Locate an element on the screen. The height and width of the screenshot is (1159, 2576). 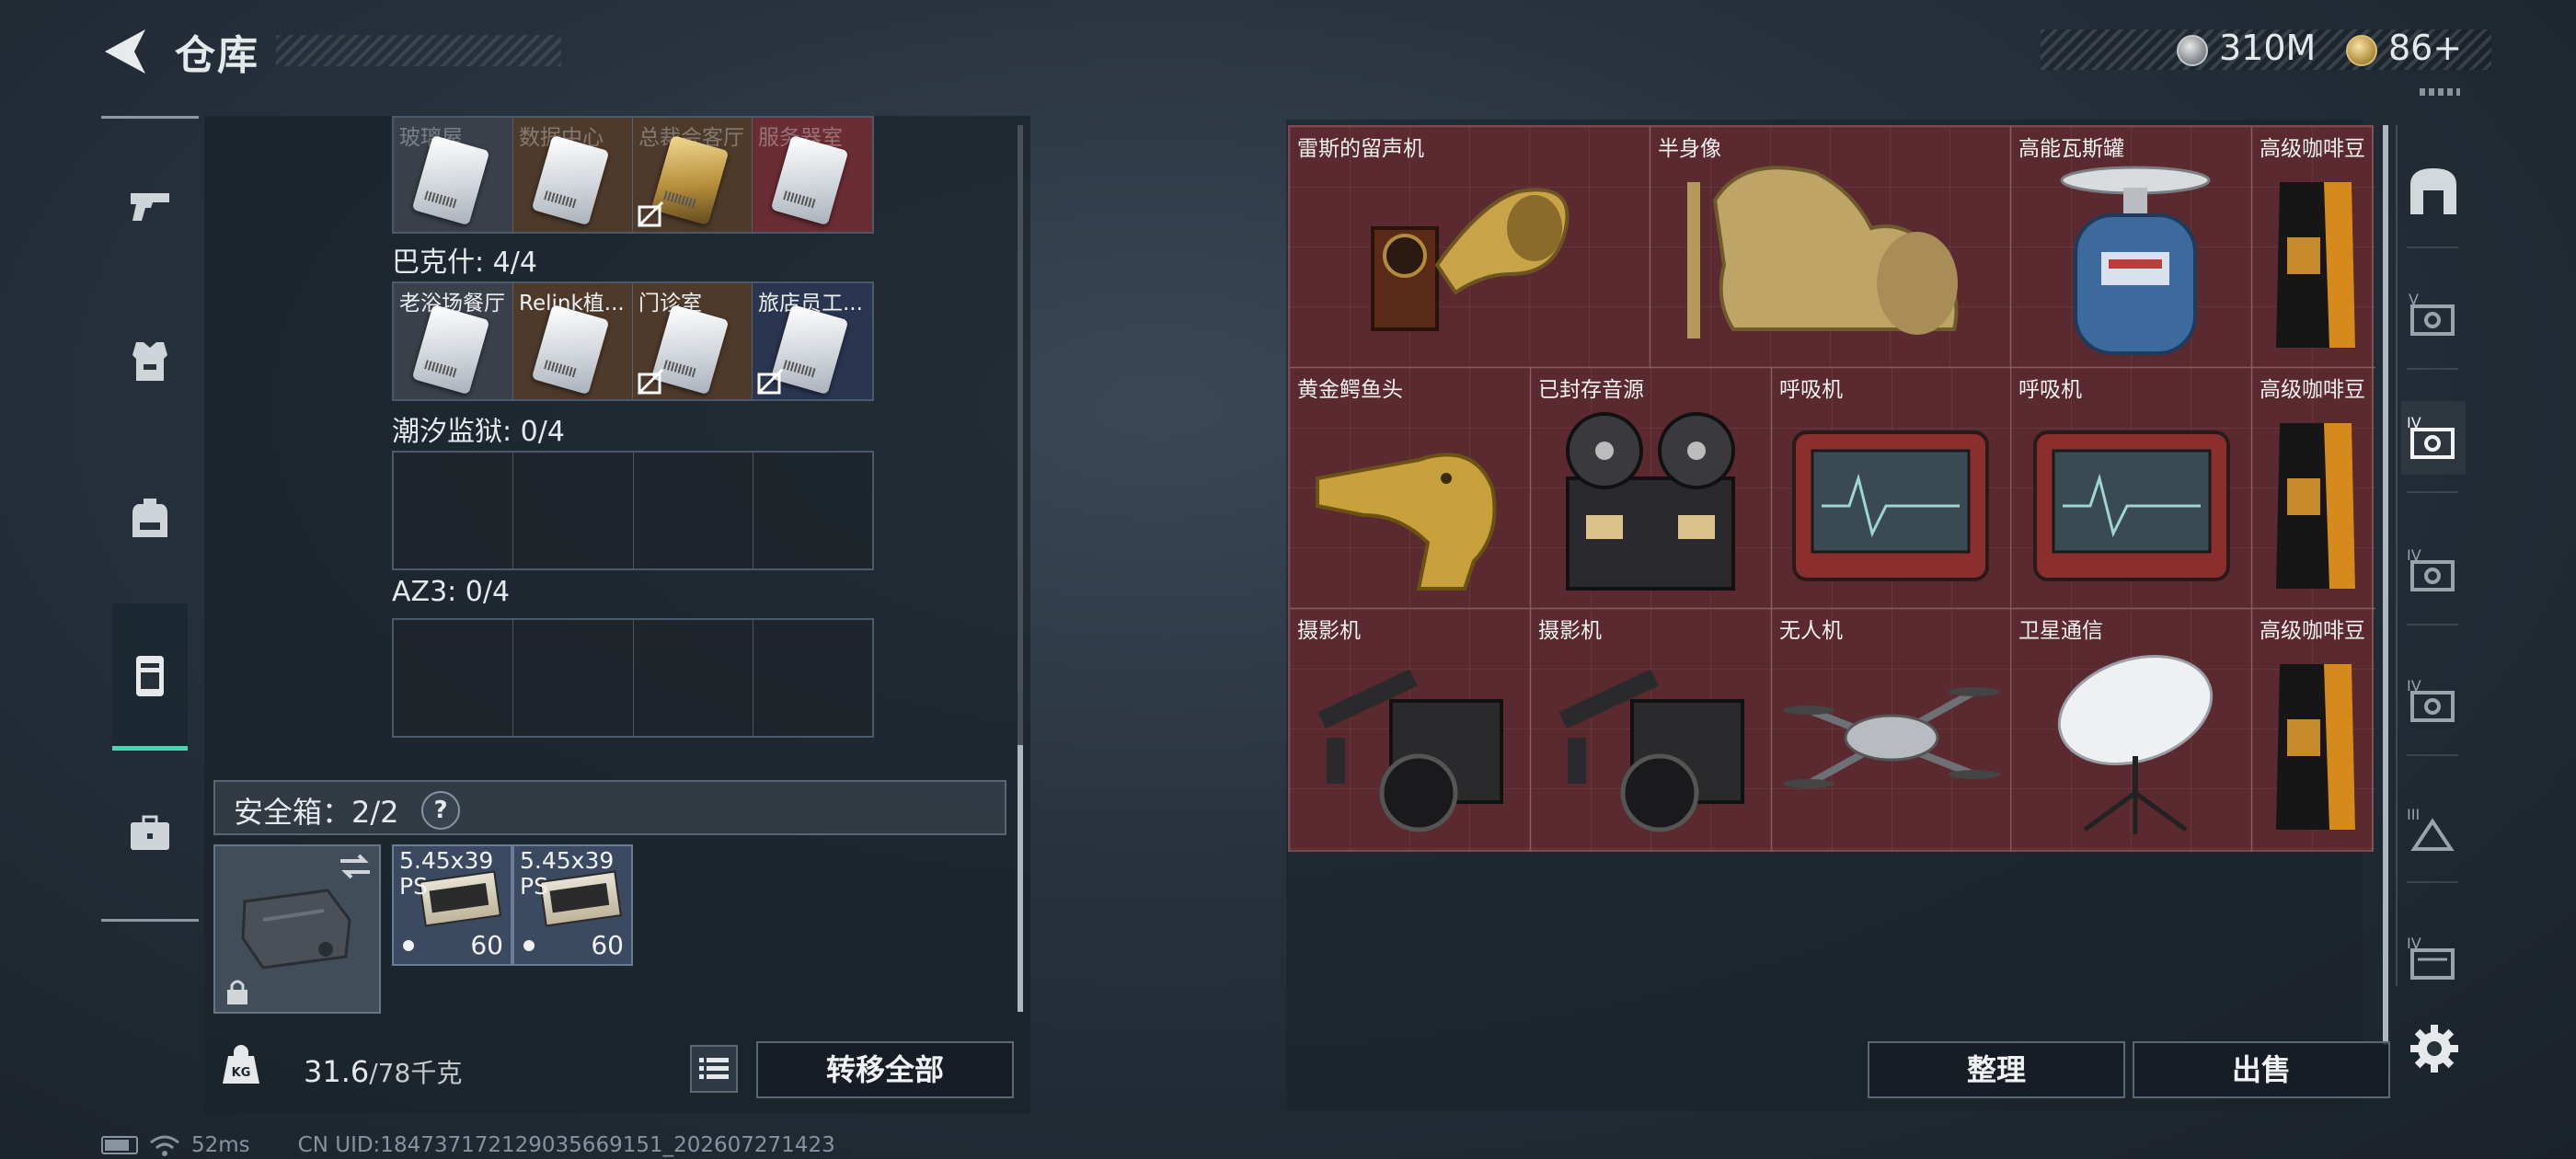
stash-item: 半身像 is located at coordinates (1830, 247).